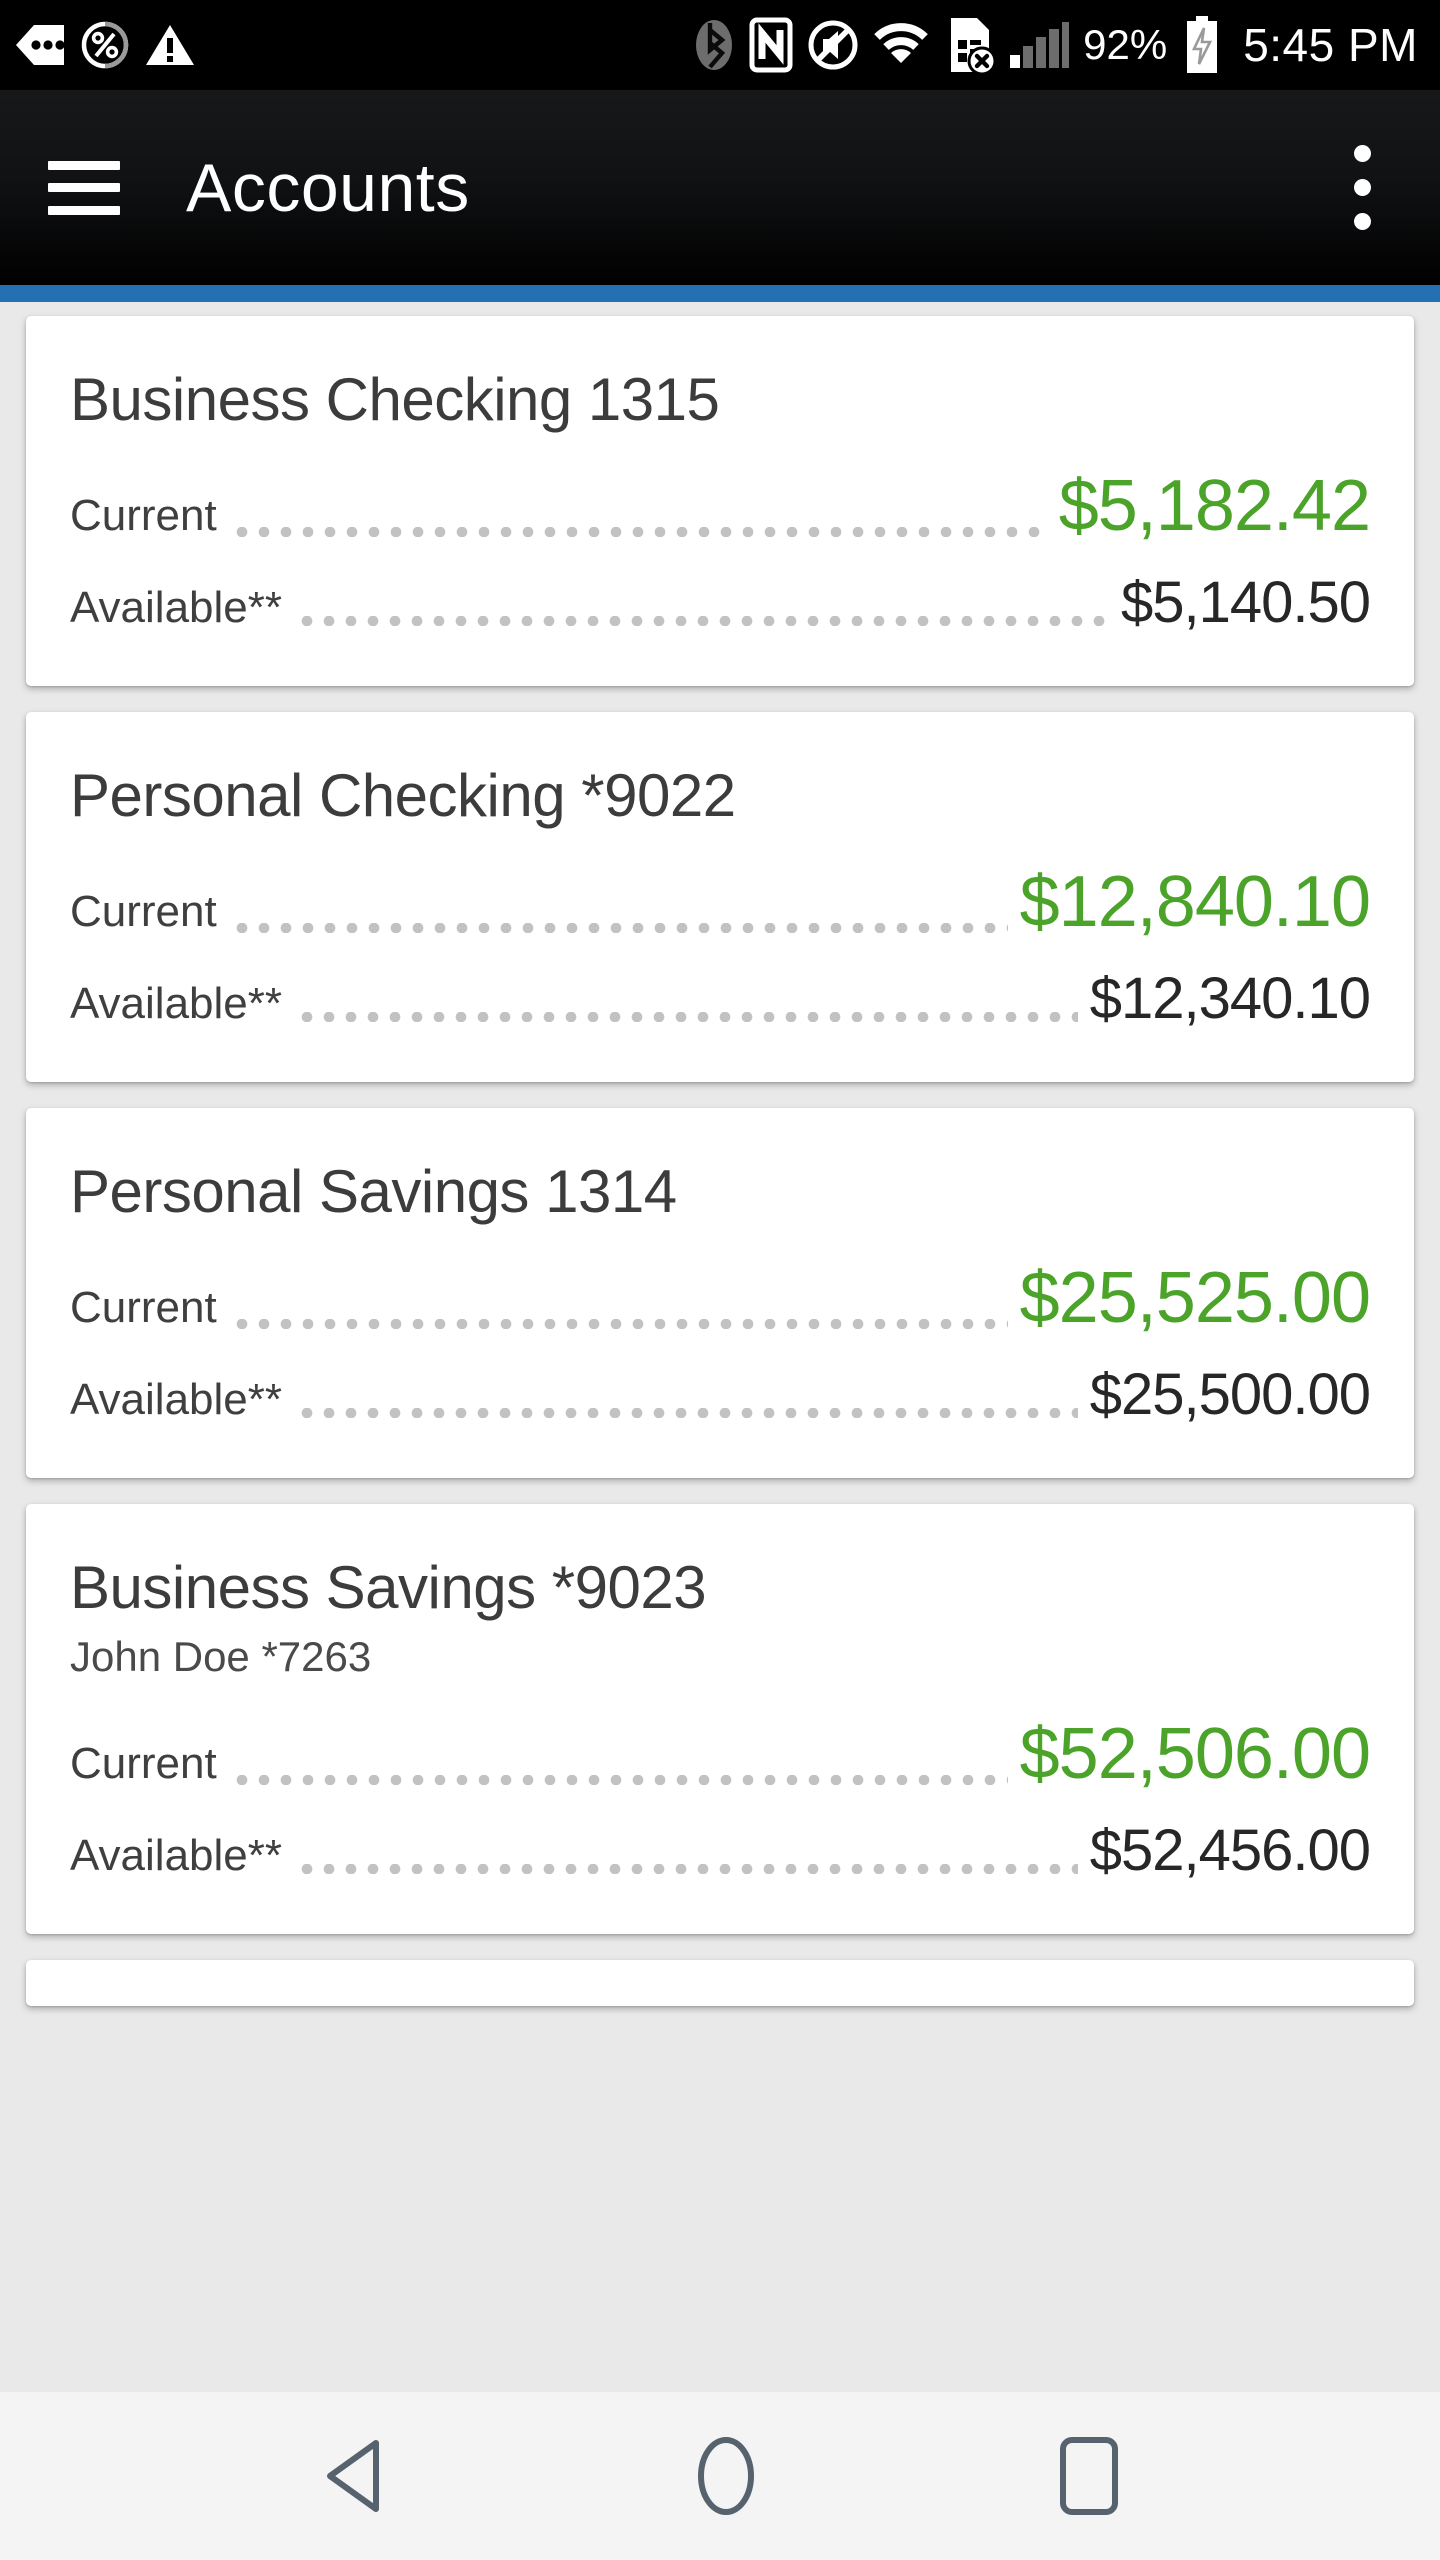  I want to click on account-card-partial, so click(720, 1983).